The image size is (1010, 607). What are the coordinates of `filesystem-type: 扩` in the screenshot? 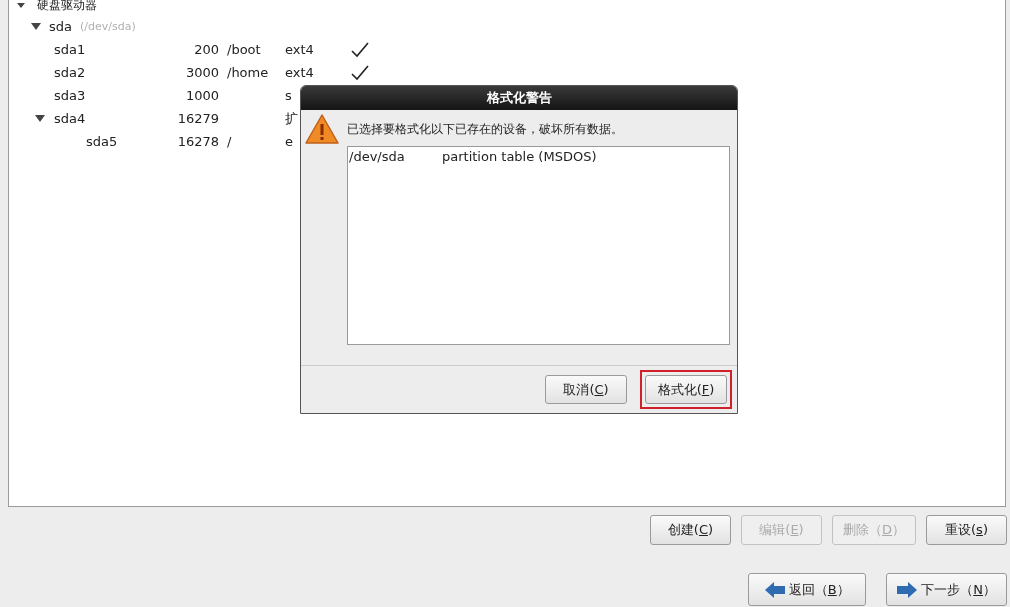 It's located at (291, 118).